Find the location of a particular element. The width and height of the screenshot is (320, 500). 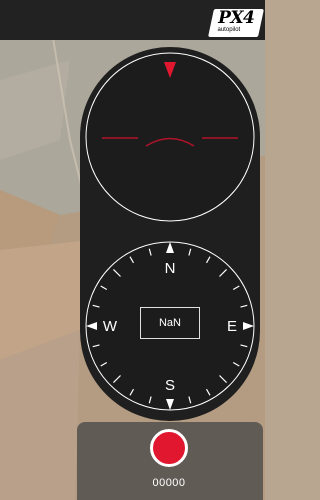

px4-logo: PX4 autopilot is located at coordinates (236, 22).